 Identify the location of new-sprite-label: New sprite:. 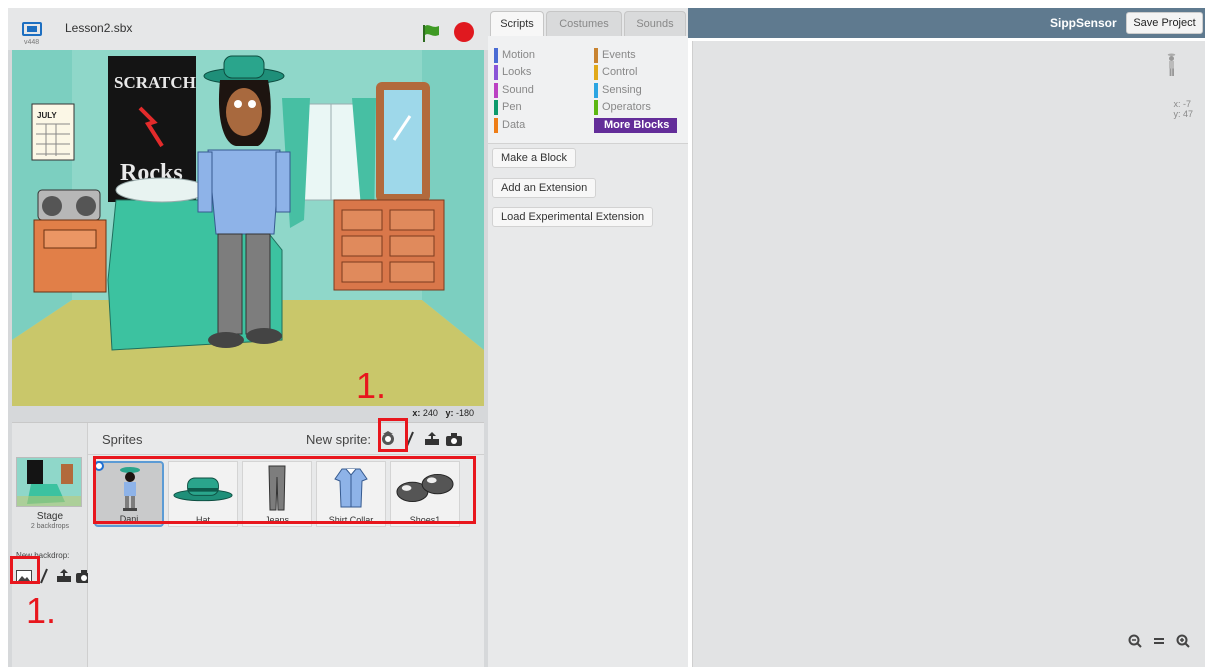
(339, 439).